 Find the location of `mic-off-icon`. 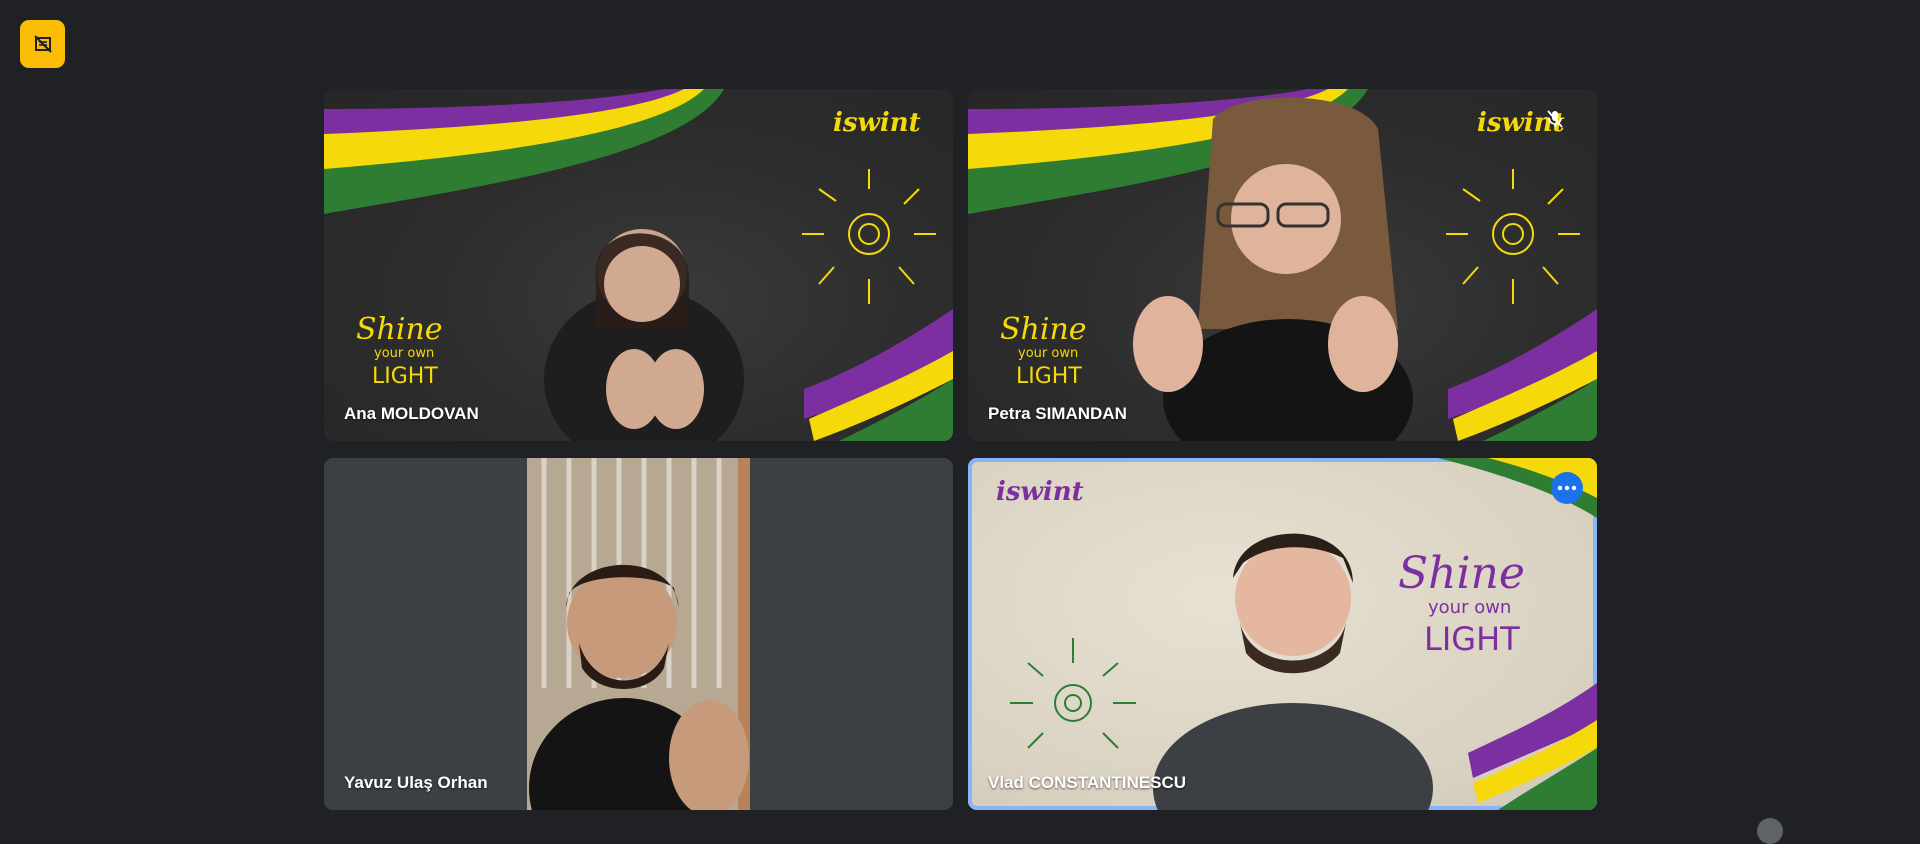

mic-off-icon is located at coordinates (1555, 119).